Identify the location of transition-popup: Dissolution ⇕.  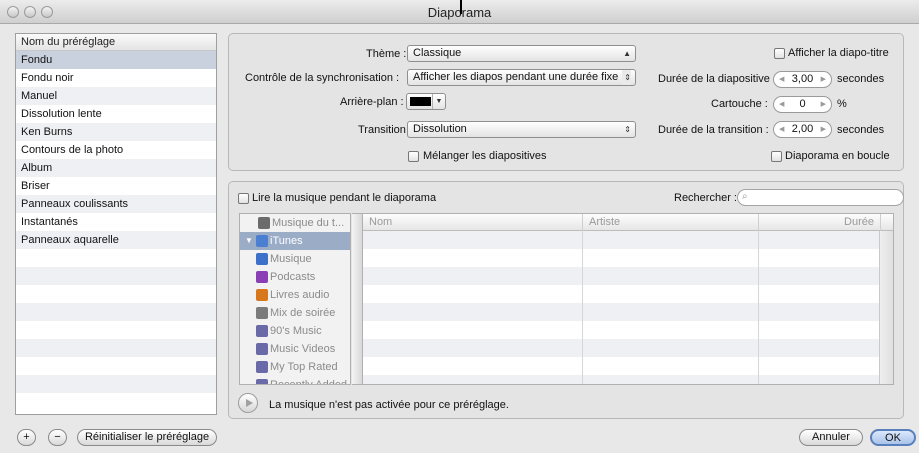
(521, 129).